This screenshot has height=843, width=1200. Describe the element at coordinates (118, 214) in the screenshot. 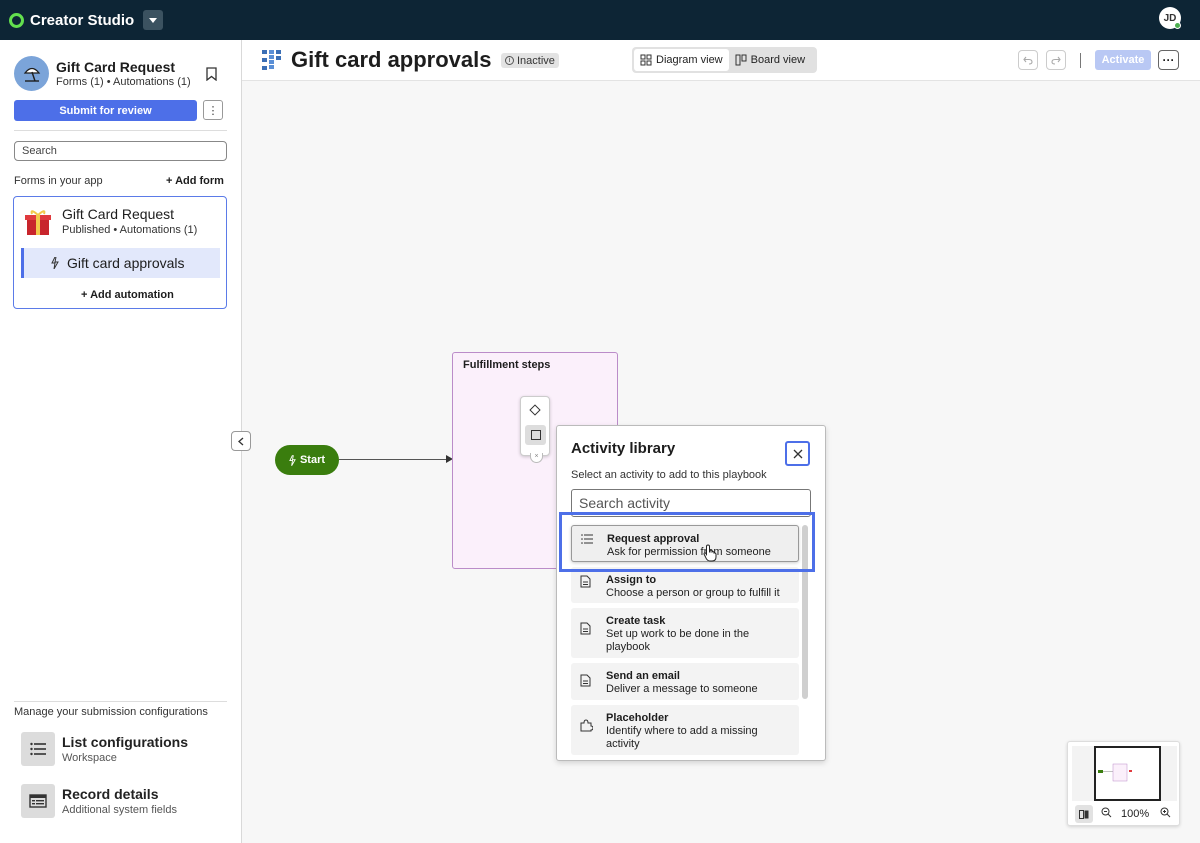

I see `form-title: Gift Card Request` at that location.